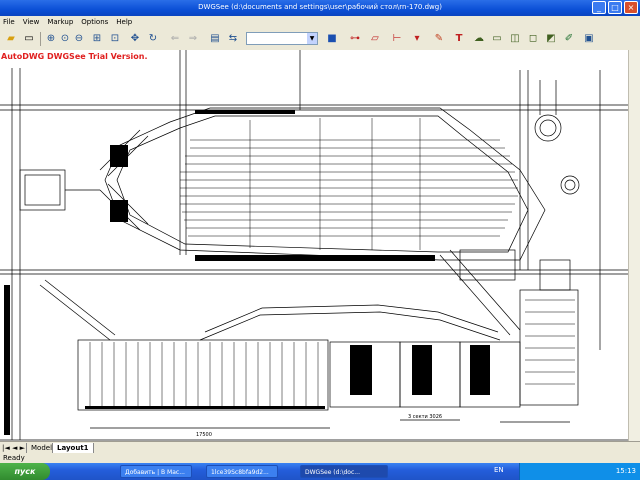 The image size is (640, 480). Describe the element at coordinates (533, 39) in the screenshot. I see `callout-icon: ◻` at that location.